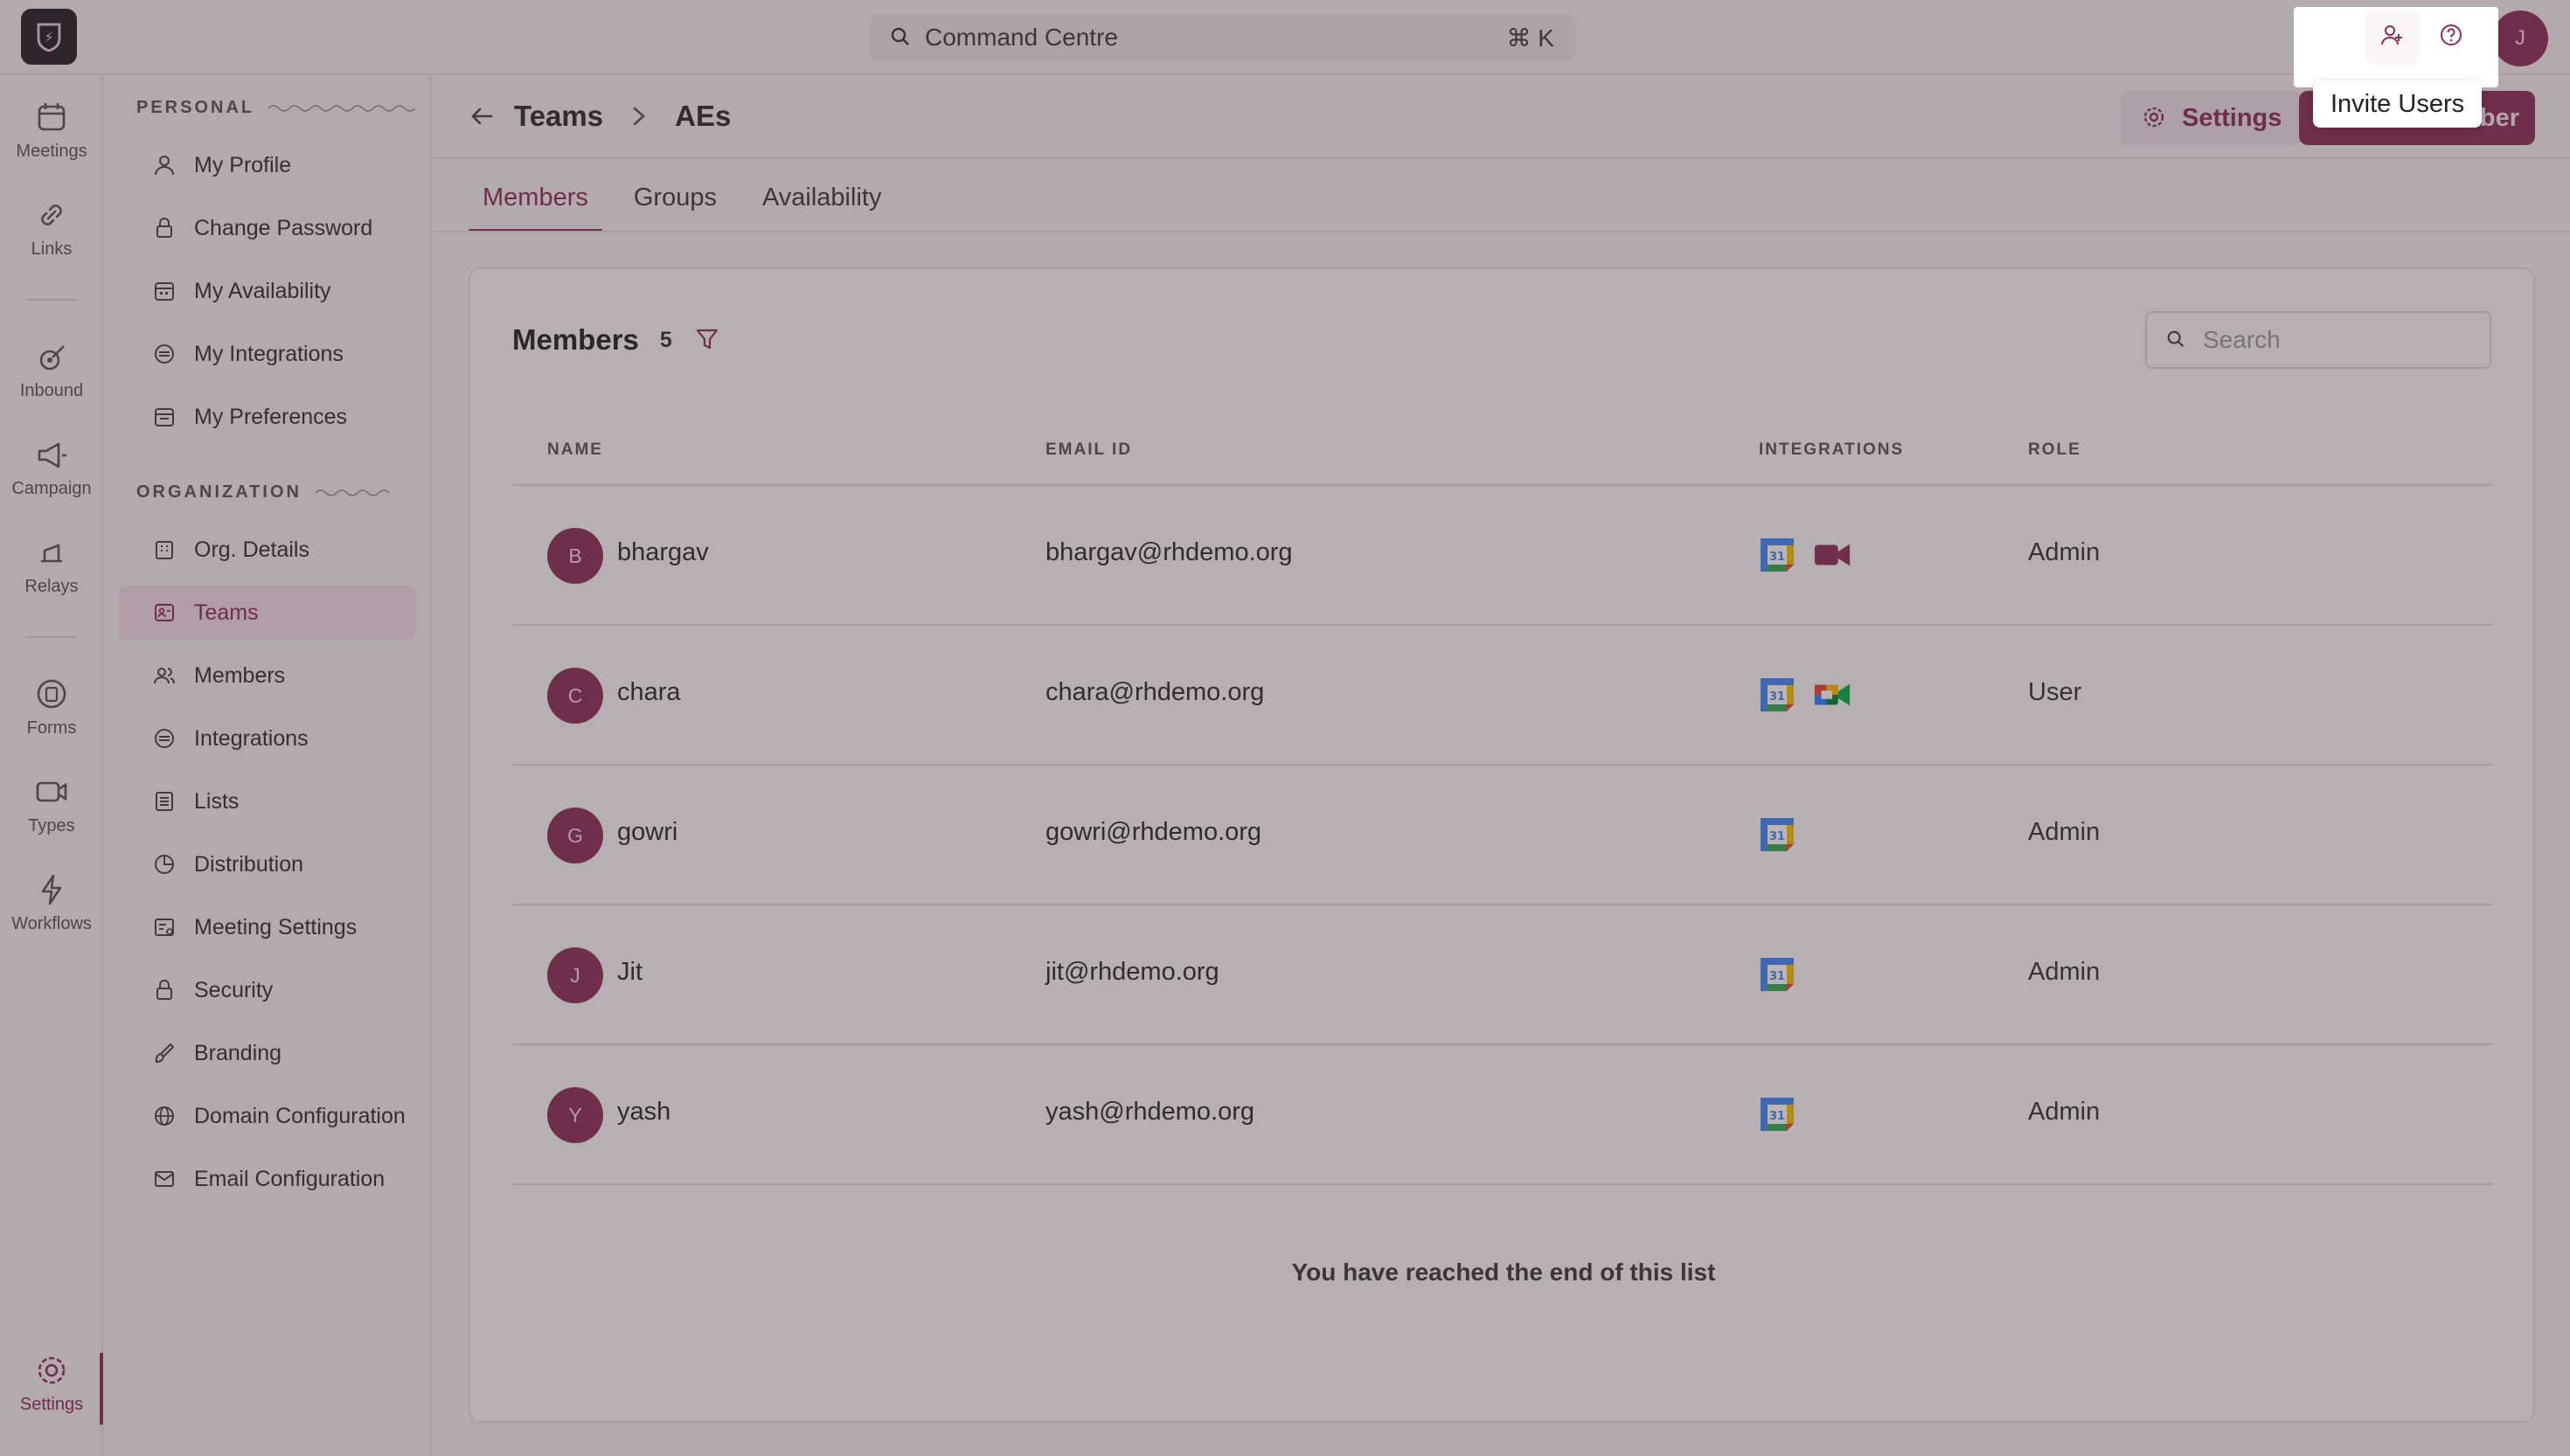 This screenshot has width=2570, height=1456. I want to click on add-member-button-label: ber, so click(2499, 117).